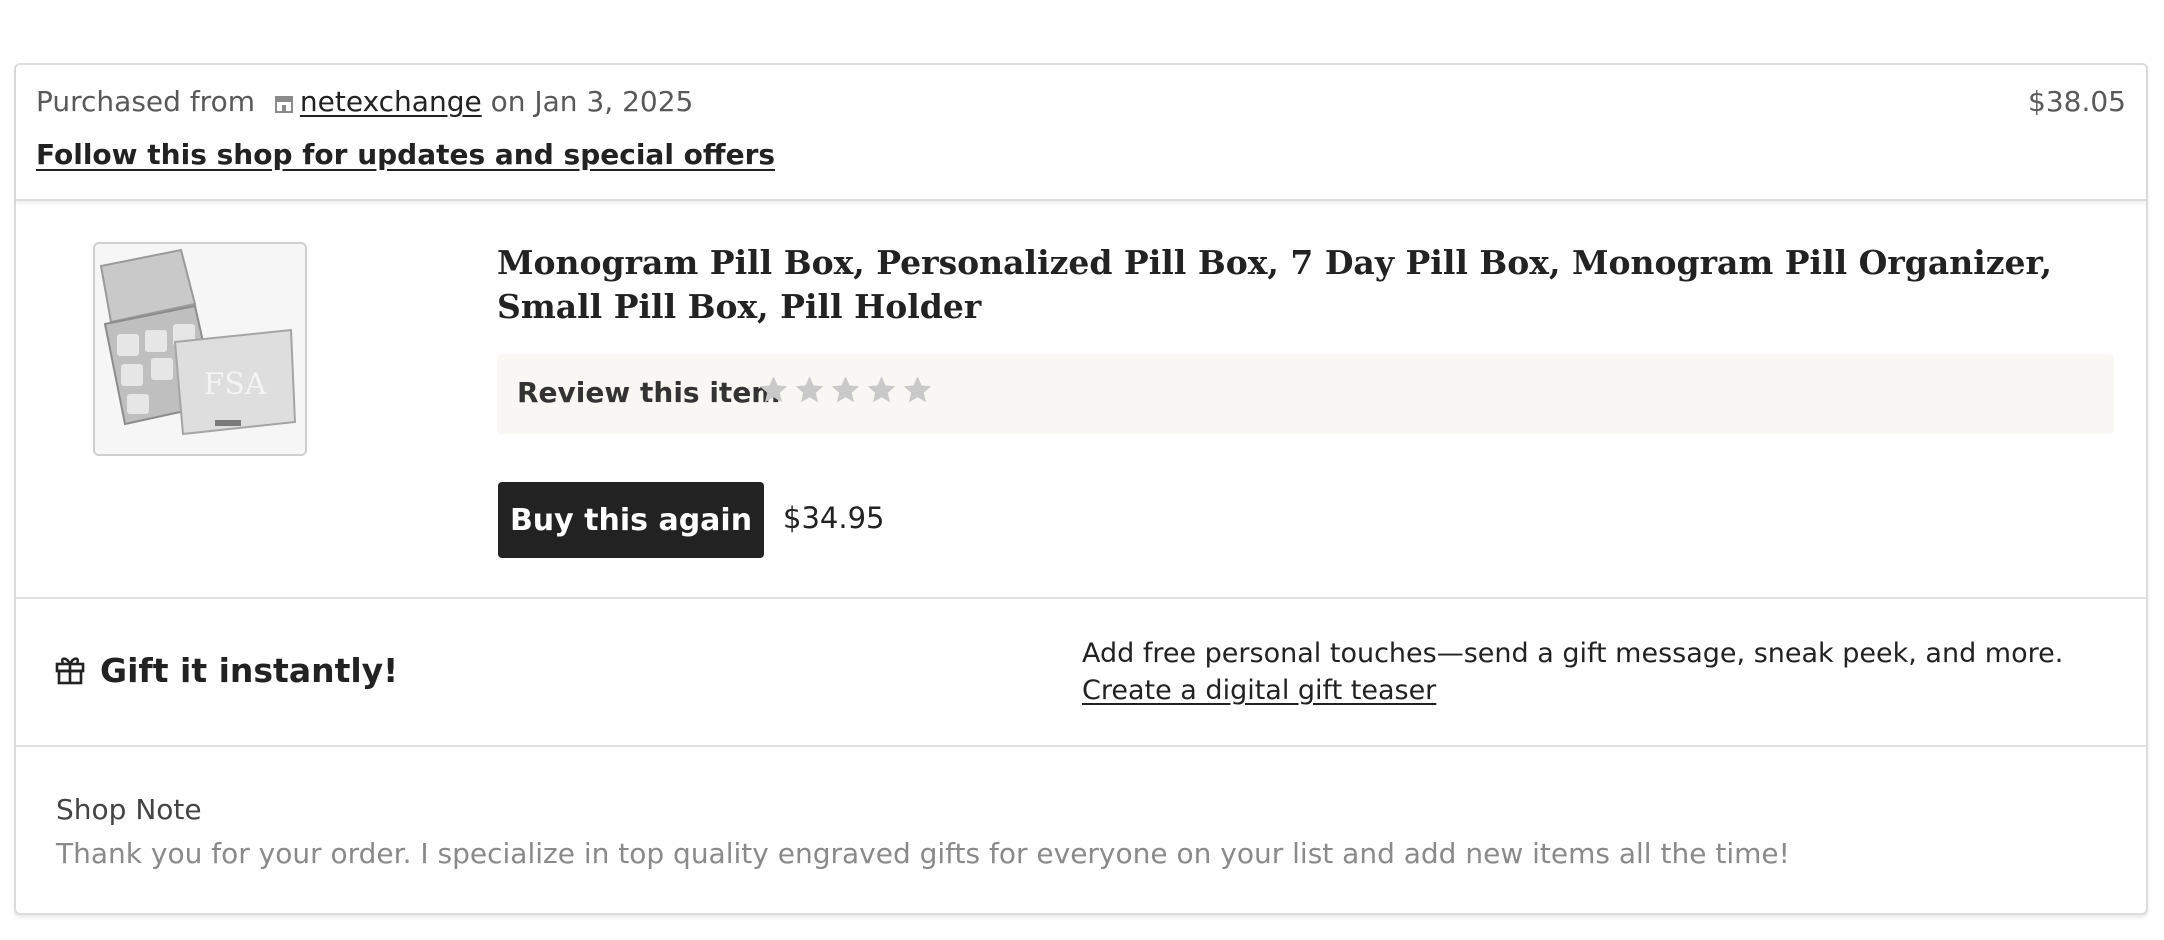  I want to click on star-rating, so click(845, 390).